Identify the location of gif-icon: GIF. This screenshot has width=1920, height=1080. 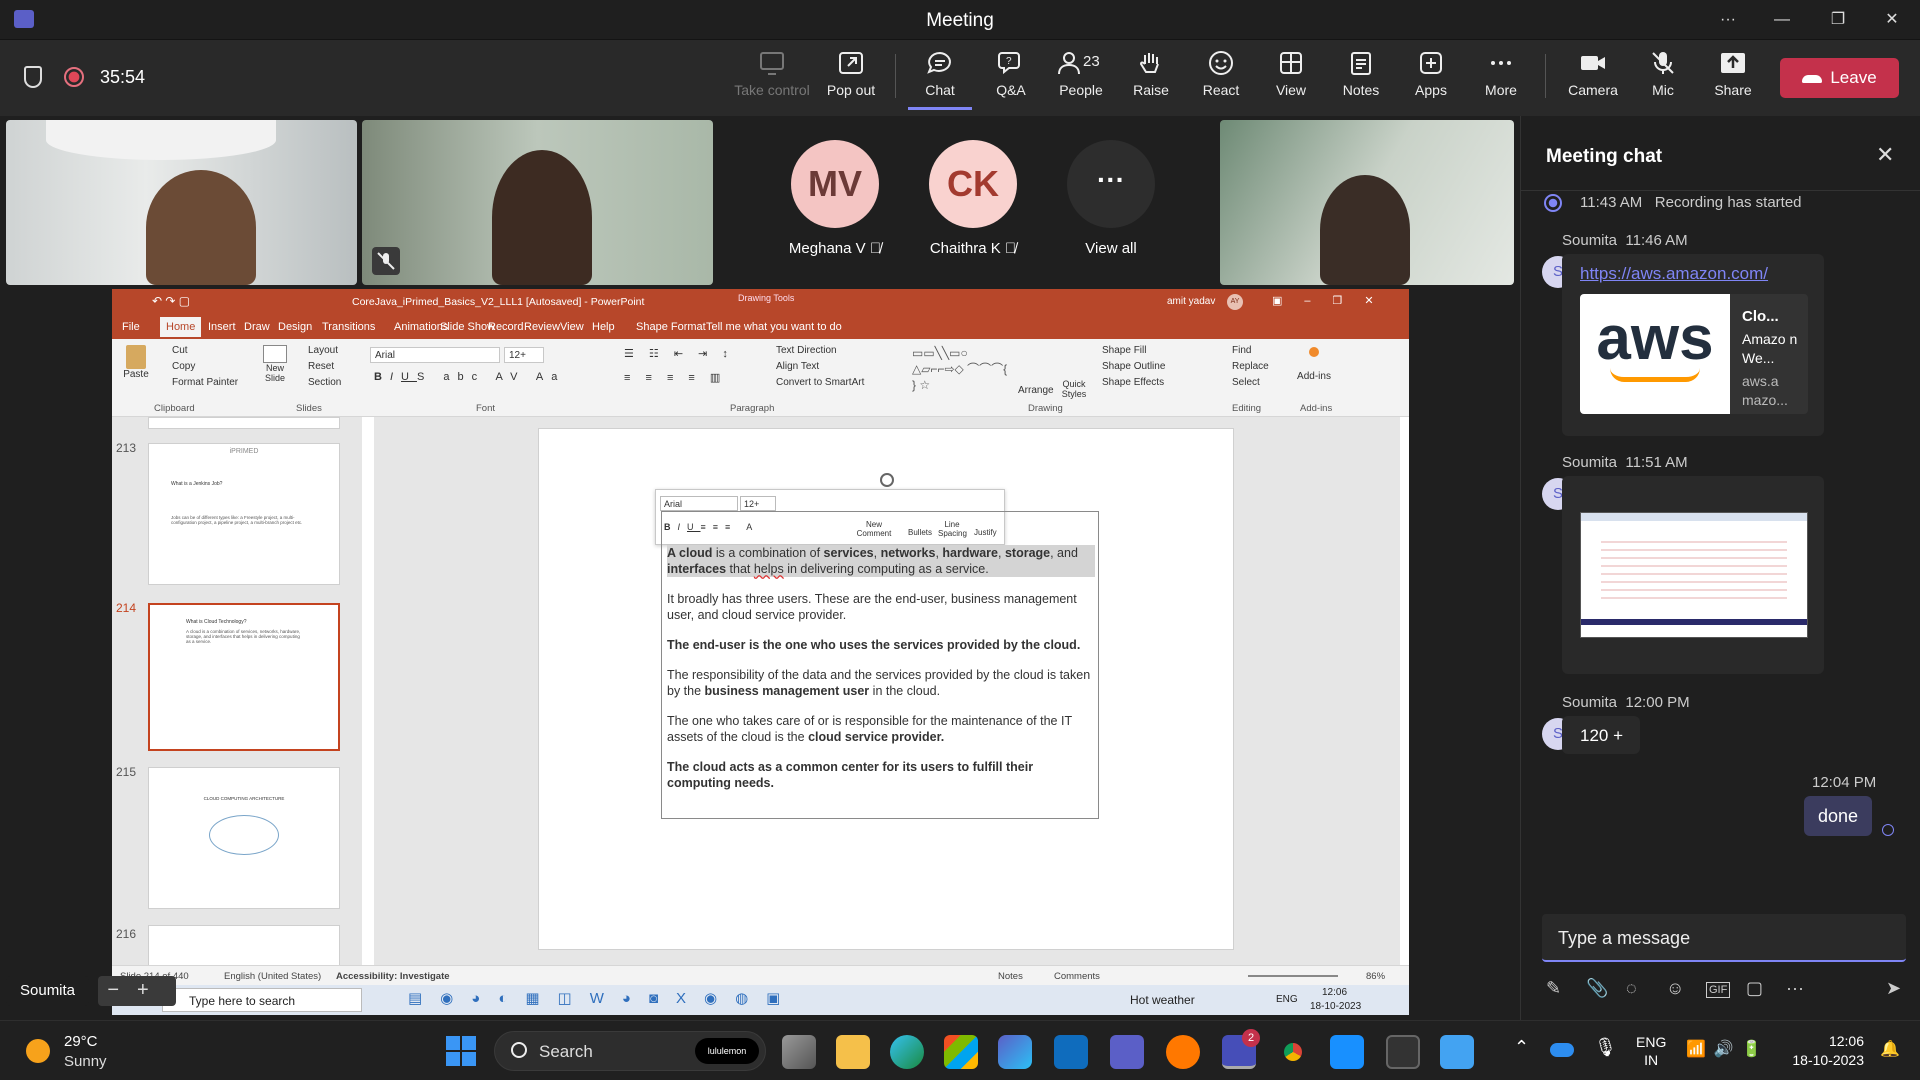
(1718, 990).